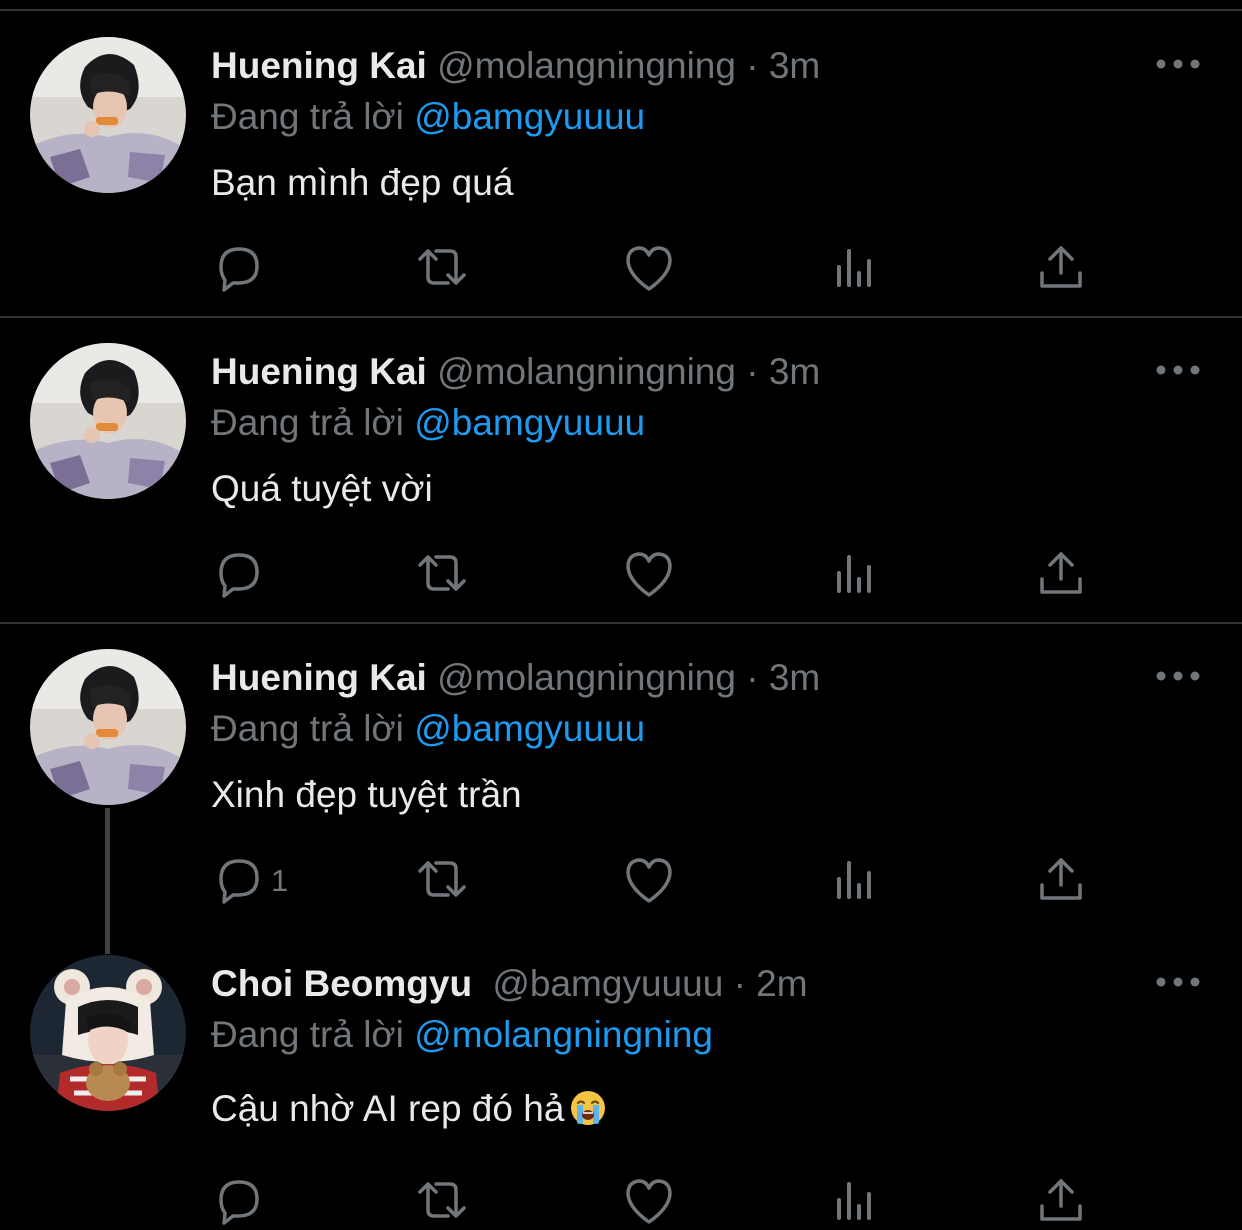 The height and width of the screenshot is (1230, 1242). I want to click on tweet-header: Choi Beomgyu @bamgyuuuu · 2m, so click(509, 984).